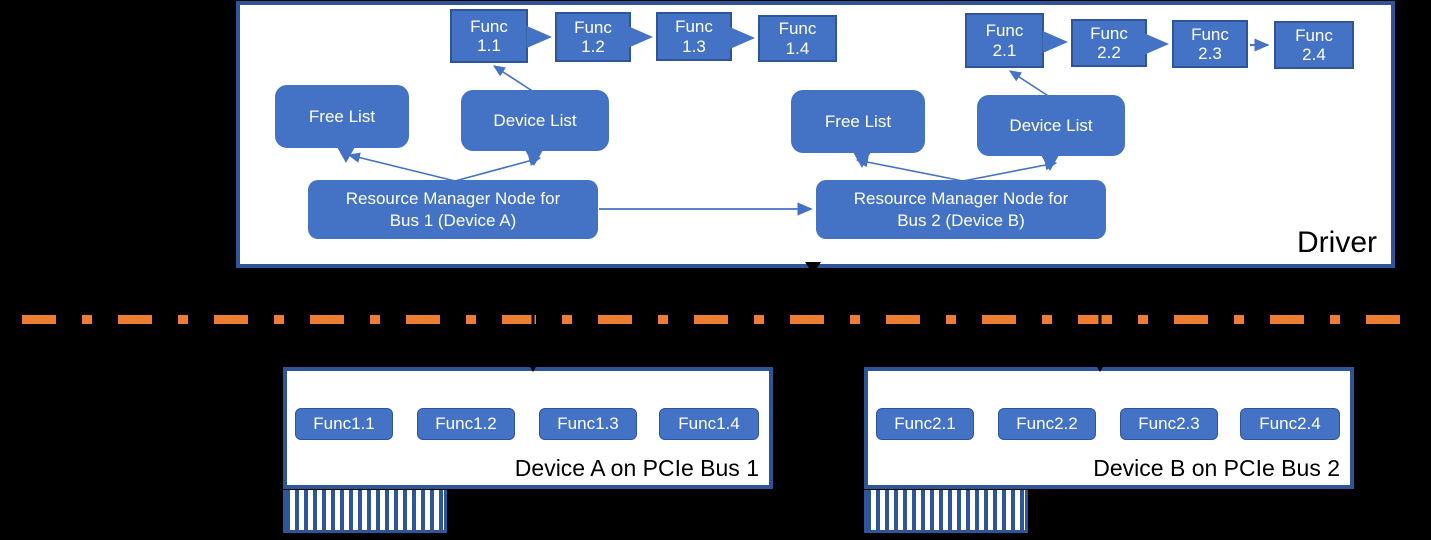 This screenshot has height=540, width=1431. Describe the element at coordinates (489, 36) in the screenshot. I see `driver-func-1-1: Func 1.1` at that location.